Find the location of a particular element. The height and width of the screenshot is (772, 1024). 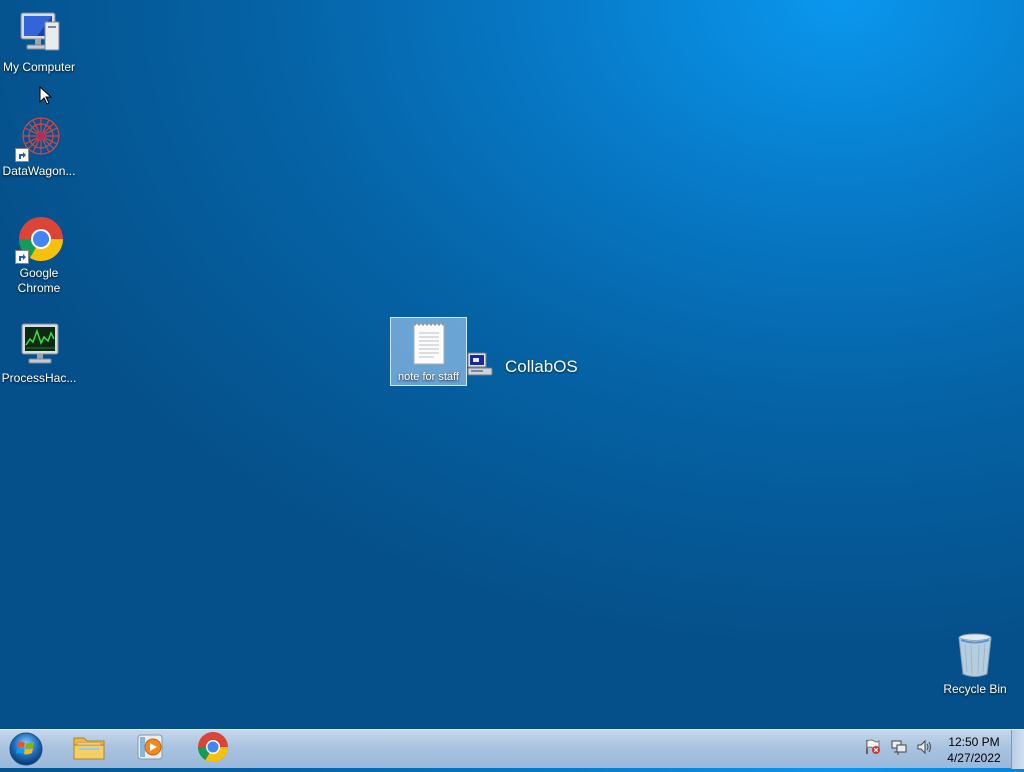

network-icon is located at coordinates (899, 749).